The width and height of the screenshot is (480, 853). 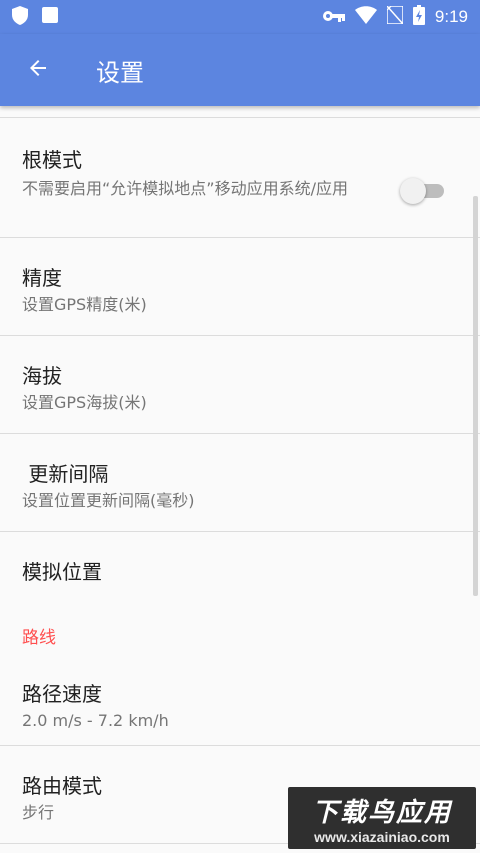 I want to click on setting-title: 海拔, so click(x=42, y=376).